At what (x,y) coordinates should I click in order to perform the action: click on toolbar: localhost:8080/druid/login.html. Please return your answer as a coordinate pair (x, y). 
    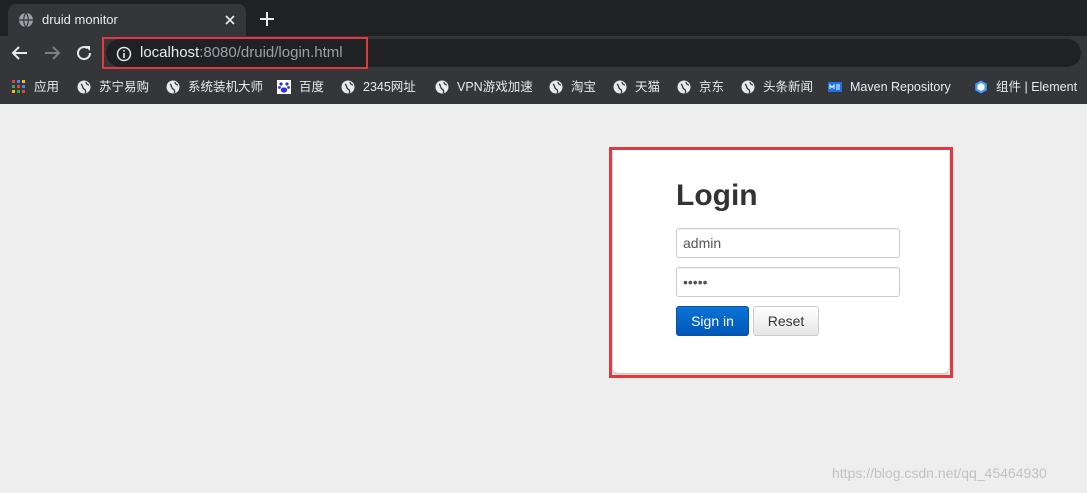
    Looking at the image, I should click on (543, 53).